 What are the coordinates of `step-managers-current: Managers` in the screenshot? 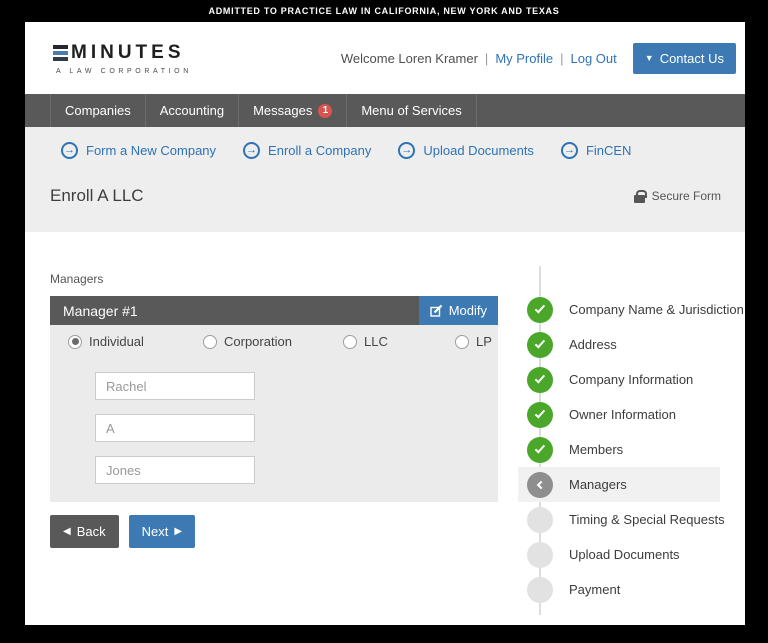 It's located at (619, 484).